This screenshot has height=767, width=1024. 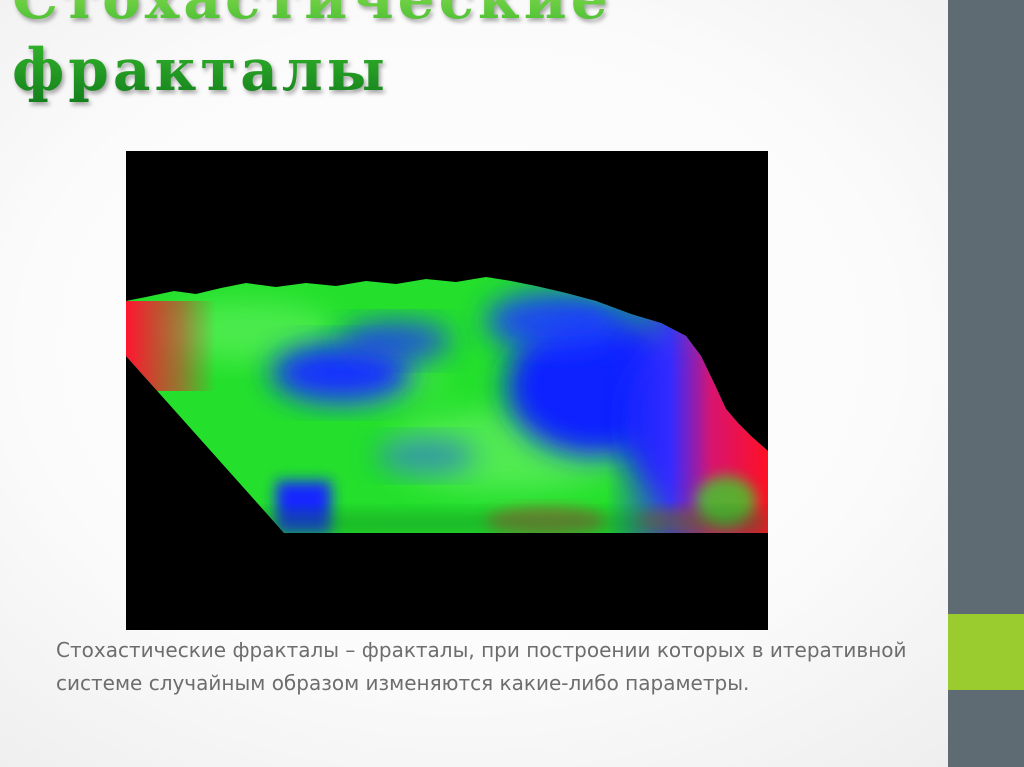 What do you see at coordinates (472, 53) in the screenshot?
I see `slide-title: Стохастические фракталы` at bounding box center [472, 53].